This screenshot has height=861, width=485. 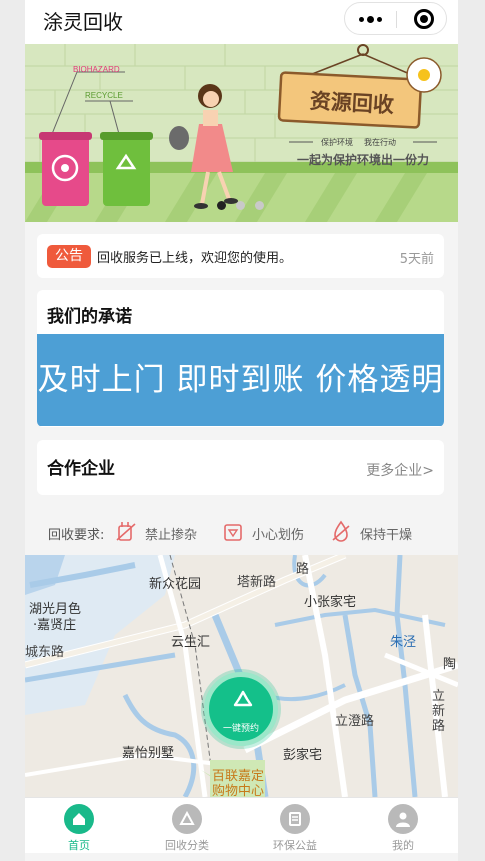 I want to click on tab-recycle-category: 回收分类, so click(x=187, y=826).